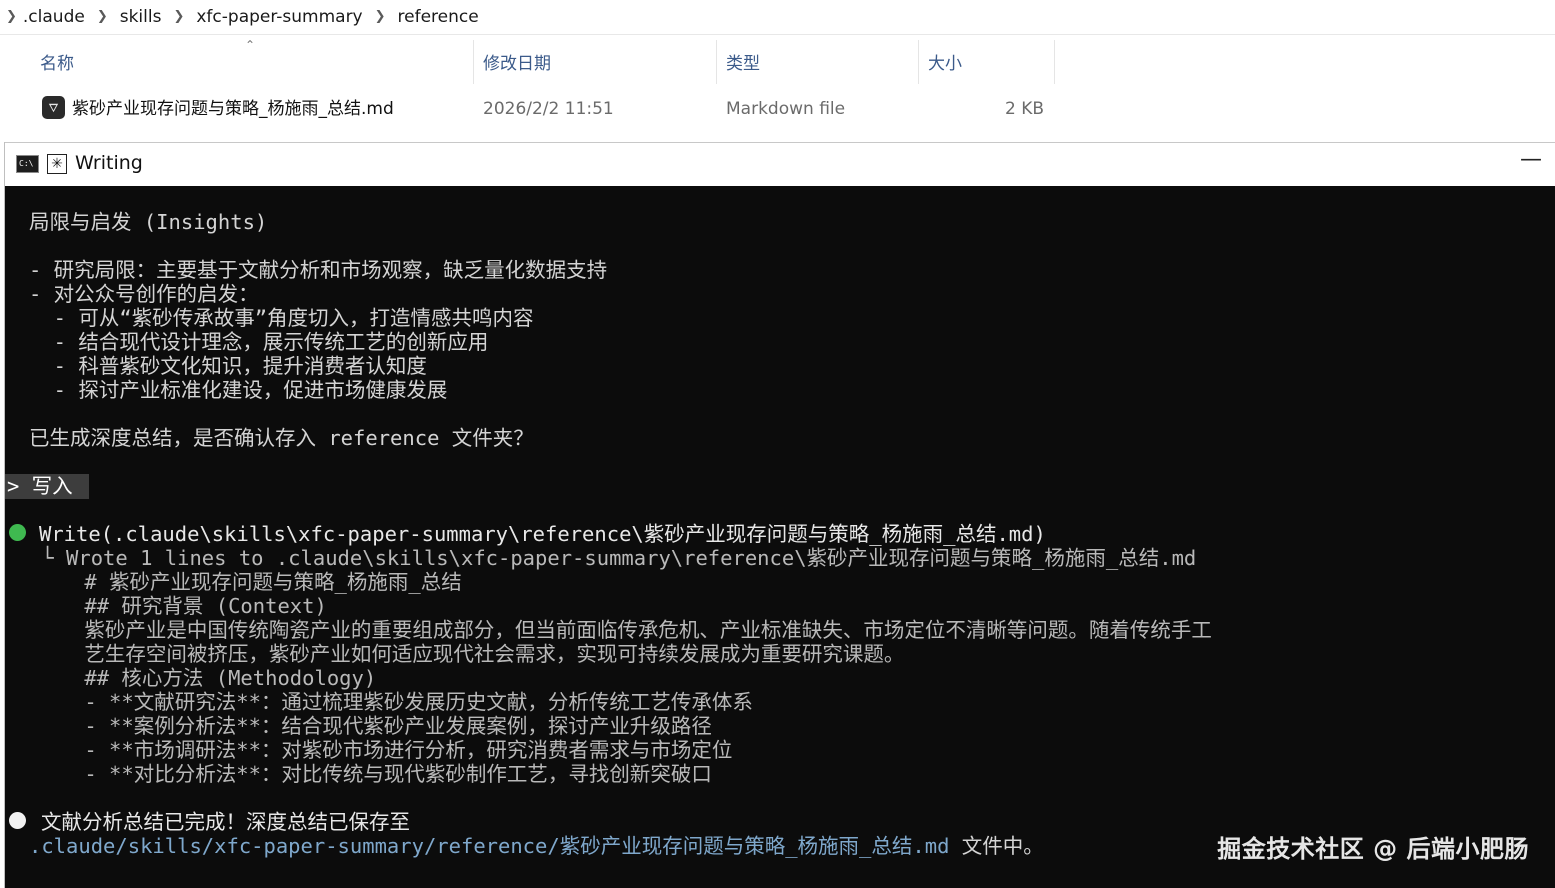 This screenshot has height=888, width=1555. Describe the element at coordinates (40, 486) in the screenshot. I see `choice-option-write: > 写入` at that location.